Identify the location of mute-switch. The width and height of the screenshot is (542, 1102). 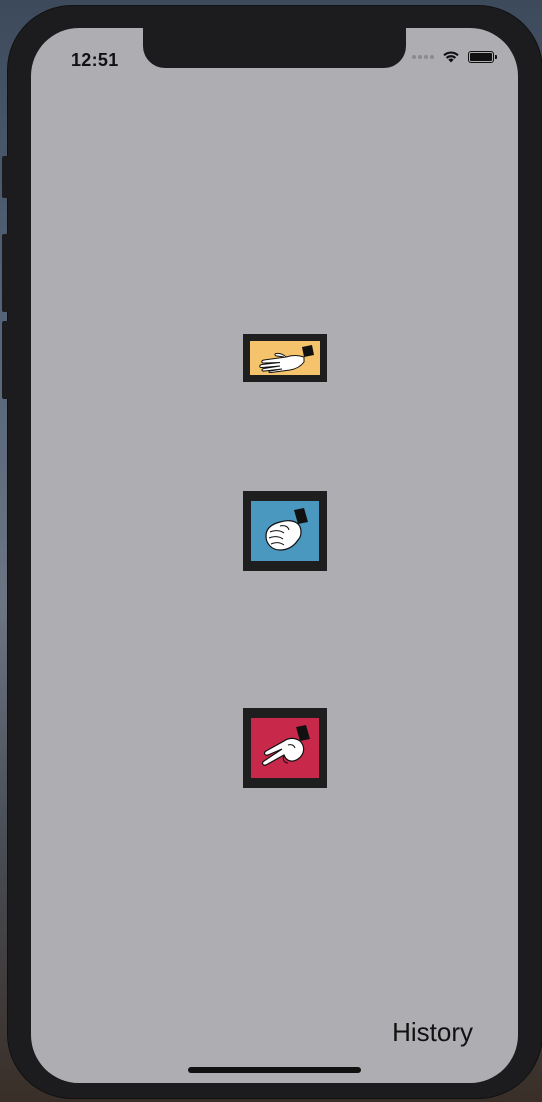
(6, 177).